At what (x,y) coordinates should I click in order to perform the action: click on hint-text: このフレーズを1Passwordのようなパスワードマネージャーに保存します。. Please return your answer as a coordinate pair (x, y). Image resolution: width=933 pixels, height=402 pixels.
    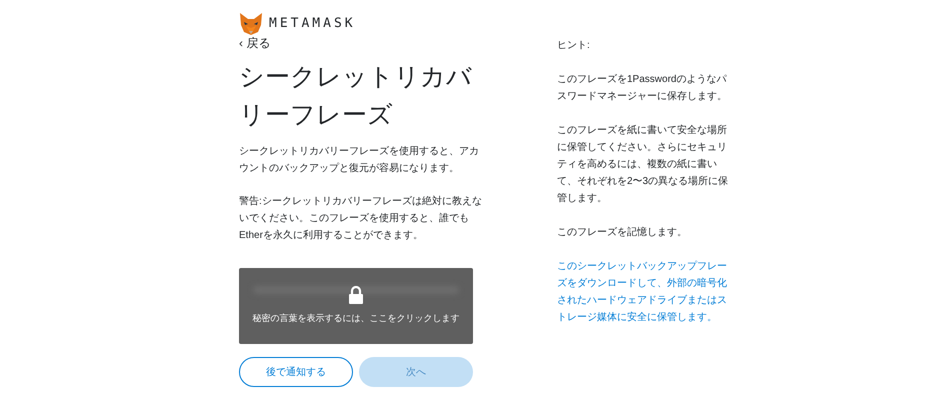
    Looking at the image, I should click on (642, 88).